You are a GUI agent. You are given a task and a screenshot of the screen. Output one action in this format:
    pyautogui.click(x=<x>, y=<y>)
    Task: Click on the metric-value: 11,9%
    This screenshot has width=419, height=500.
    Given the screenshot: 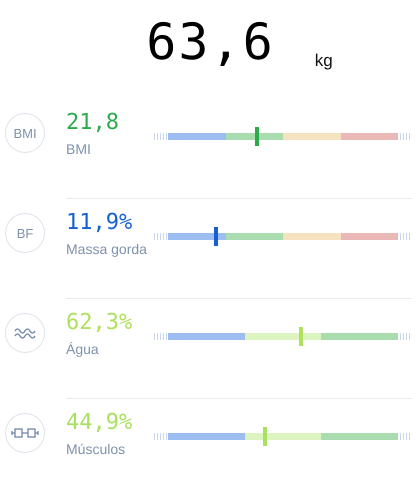 What is the action you would take?
    pyautogui.click(x=100, y=223)
    